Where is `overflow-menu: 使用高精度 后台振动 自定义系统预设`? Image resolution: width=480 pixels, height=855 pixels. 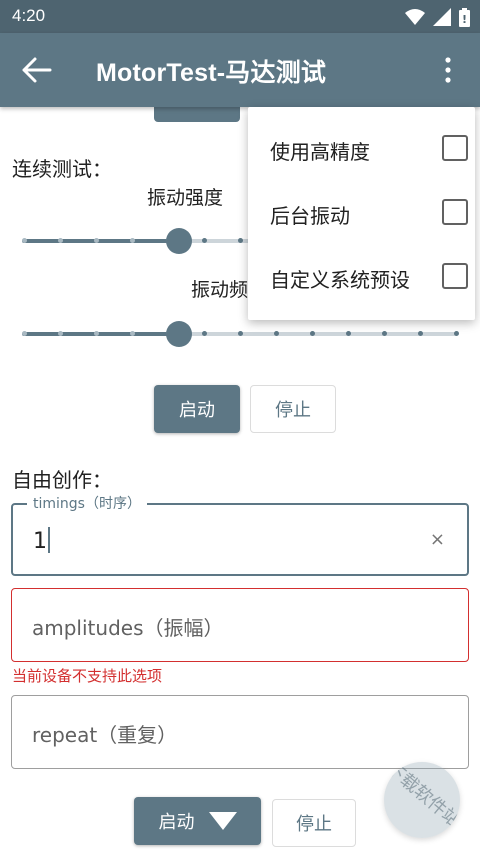 overflow-menu: 使用高精度 后台振动 自定义系统预设 is located at coordinates (361, 213).